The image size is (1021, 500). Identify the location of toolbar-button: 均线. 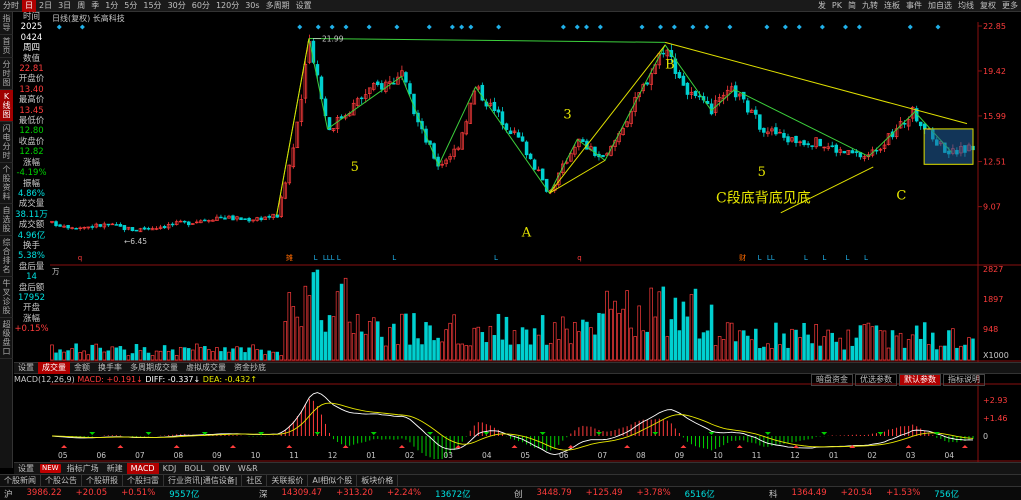
(966, 6).